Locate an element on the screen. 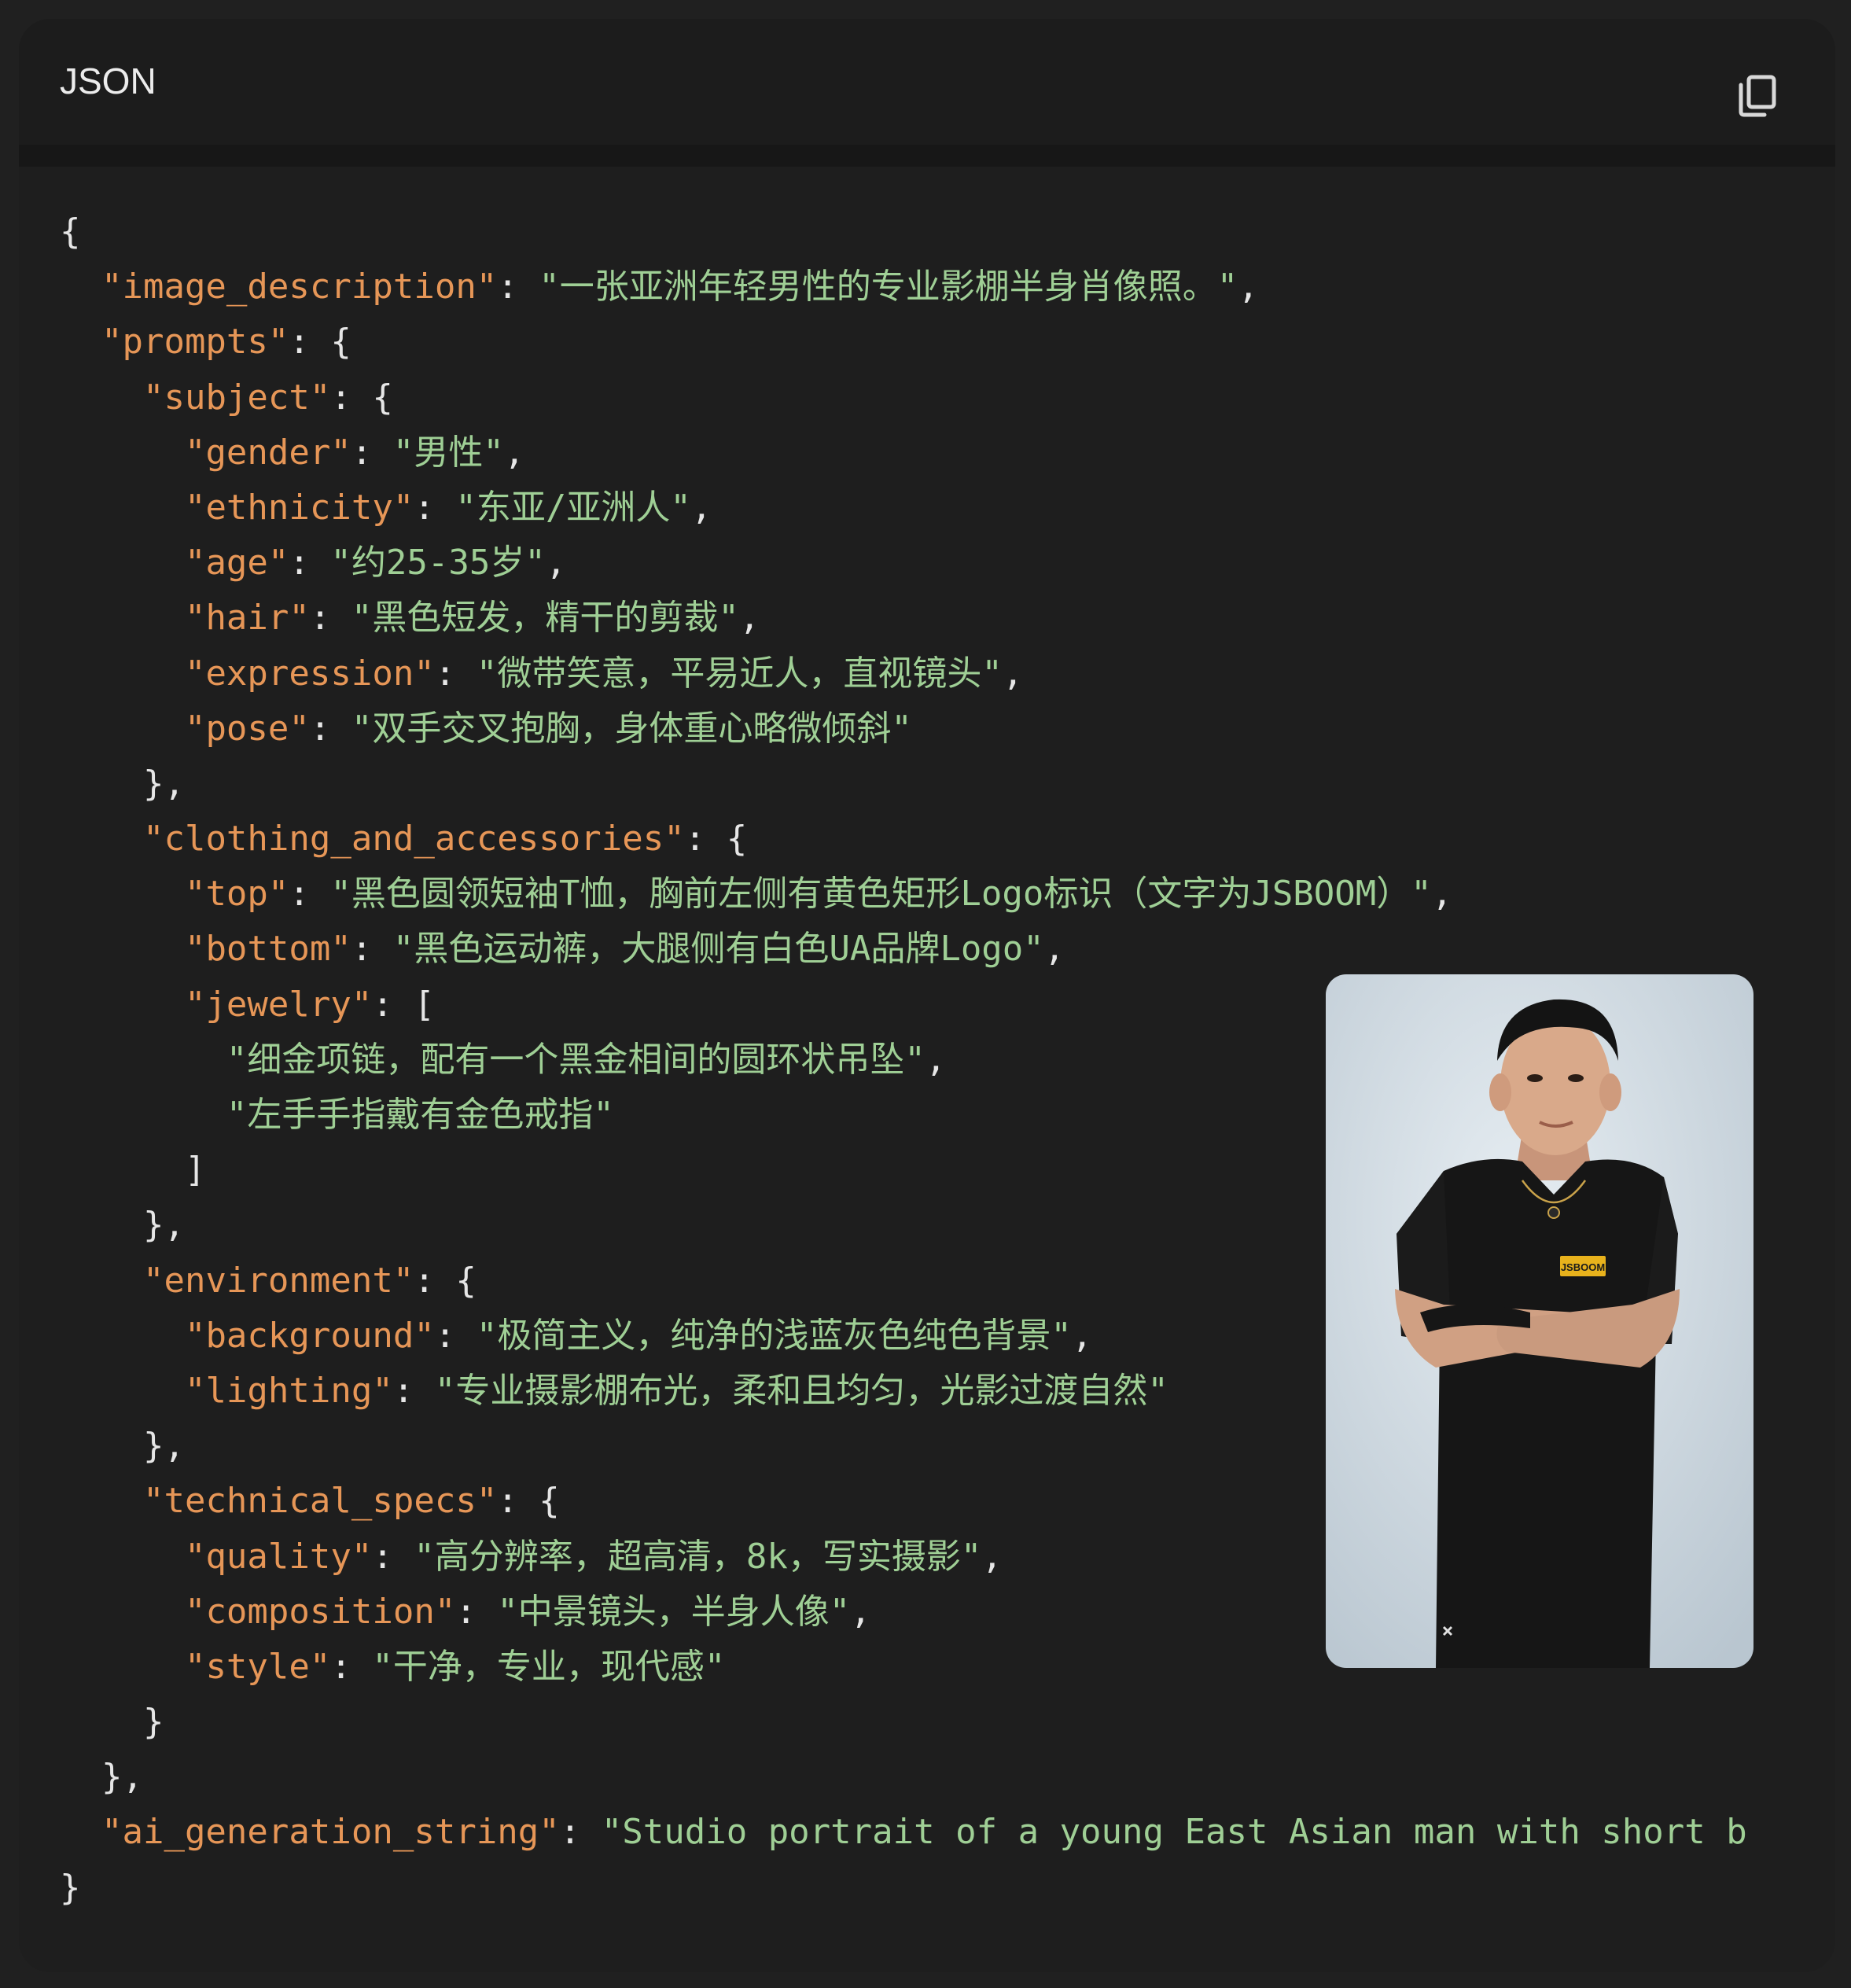 The height and width of the screenshot is (1988, 1851). json-key: "technical_specs" is located at coordinates (320, 1501).